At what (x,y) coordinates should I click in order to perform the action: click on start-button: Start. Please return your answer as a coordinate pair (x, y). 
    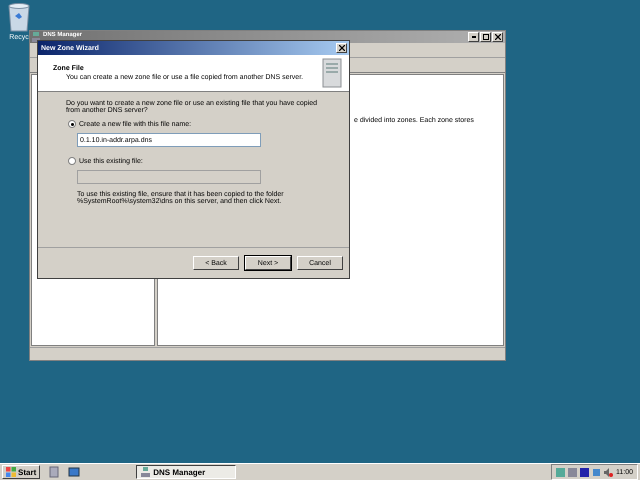
    Looking at the image, I should click on (21, 472).